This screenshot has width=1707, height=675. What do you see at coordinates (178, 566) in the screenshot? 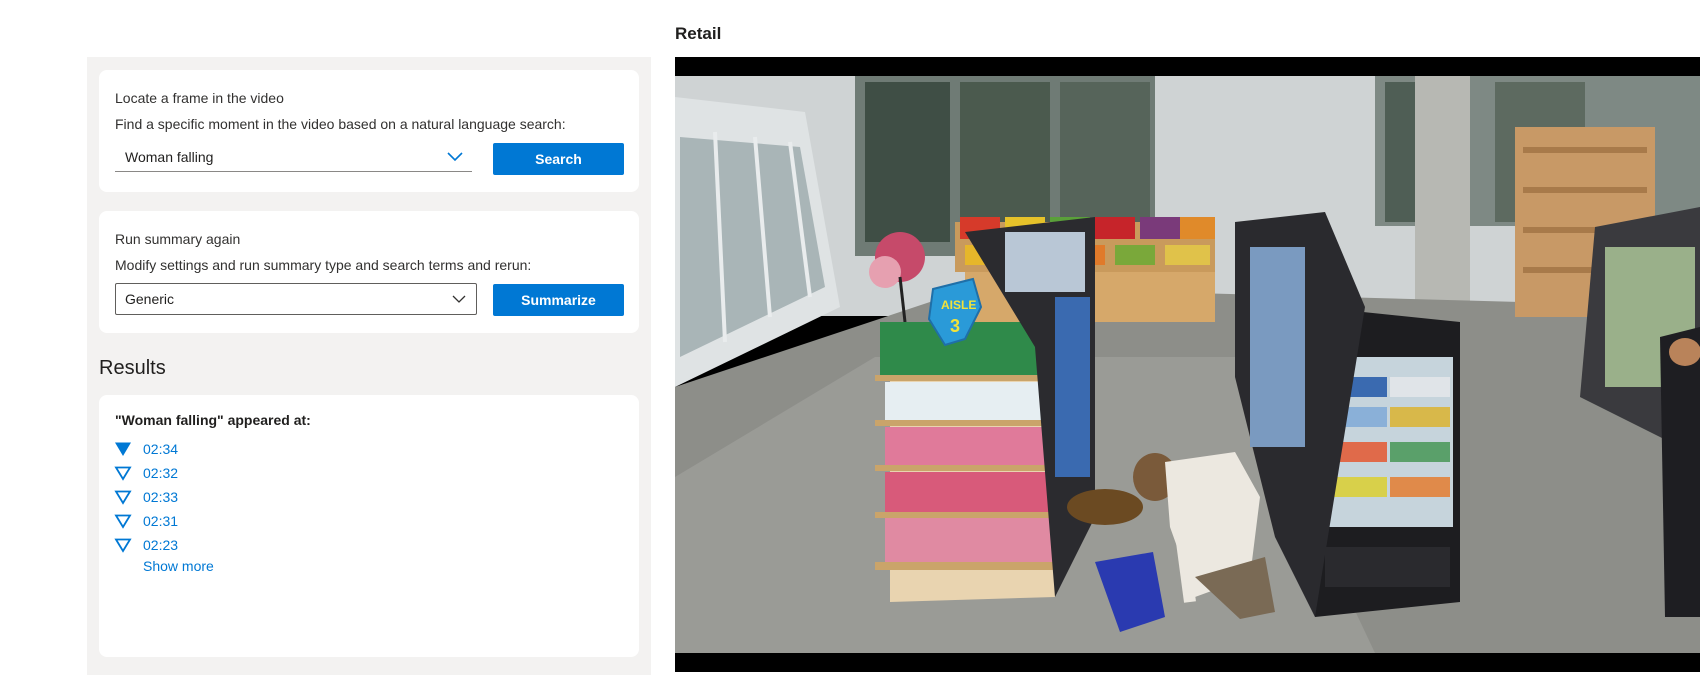
I see `show-more-link: Show more` at bounding box center [178, 566].